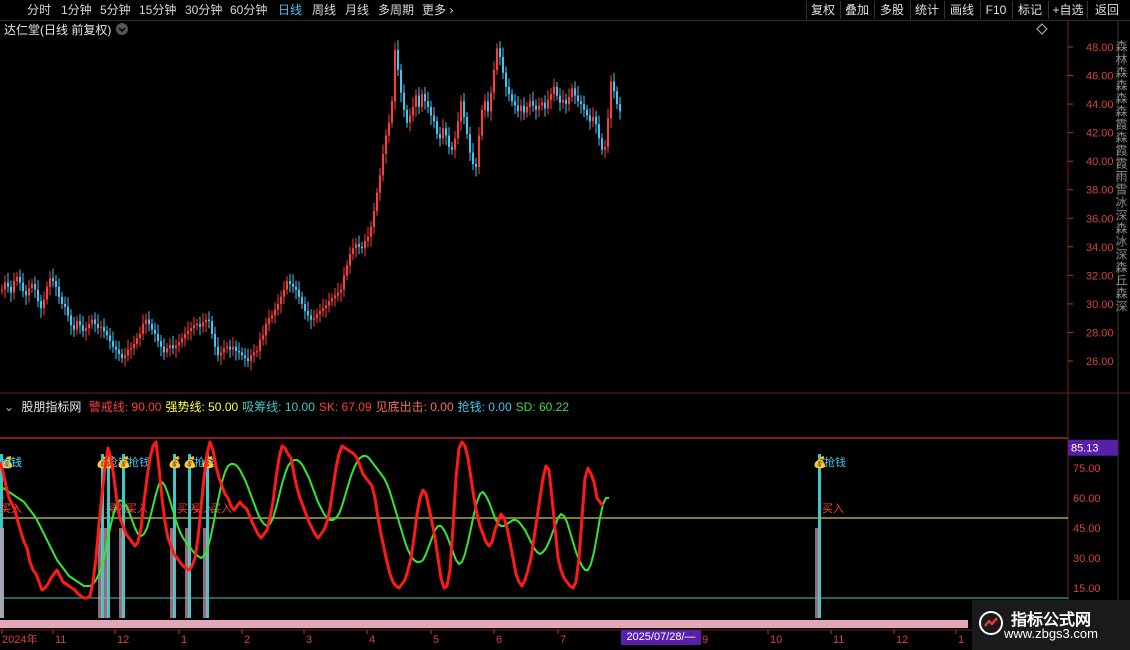  I want to click on indicator-param-0: 警戒线: 90.00, so click(125, 407).